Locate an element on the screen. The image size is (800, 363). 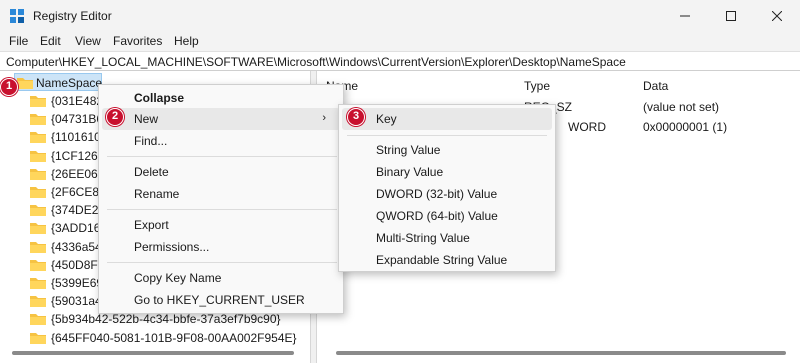
tree-label: {59031a4 is located at coordinates (76, 301).